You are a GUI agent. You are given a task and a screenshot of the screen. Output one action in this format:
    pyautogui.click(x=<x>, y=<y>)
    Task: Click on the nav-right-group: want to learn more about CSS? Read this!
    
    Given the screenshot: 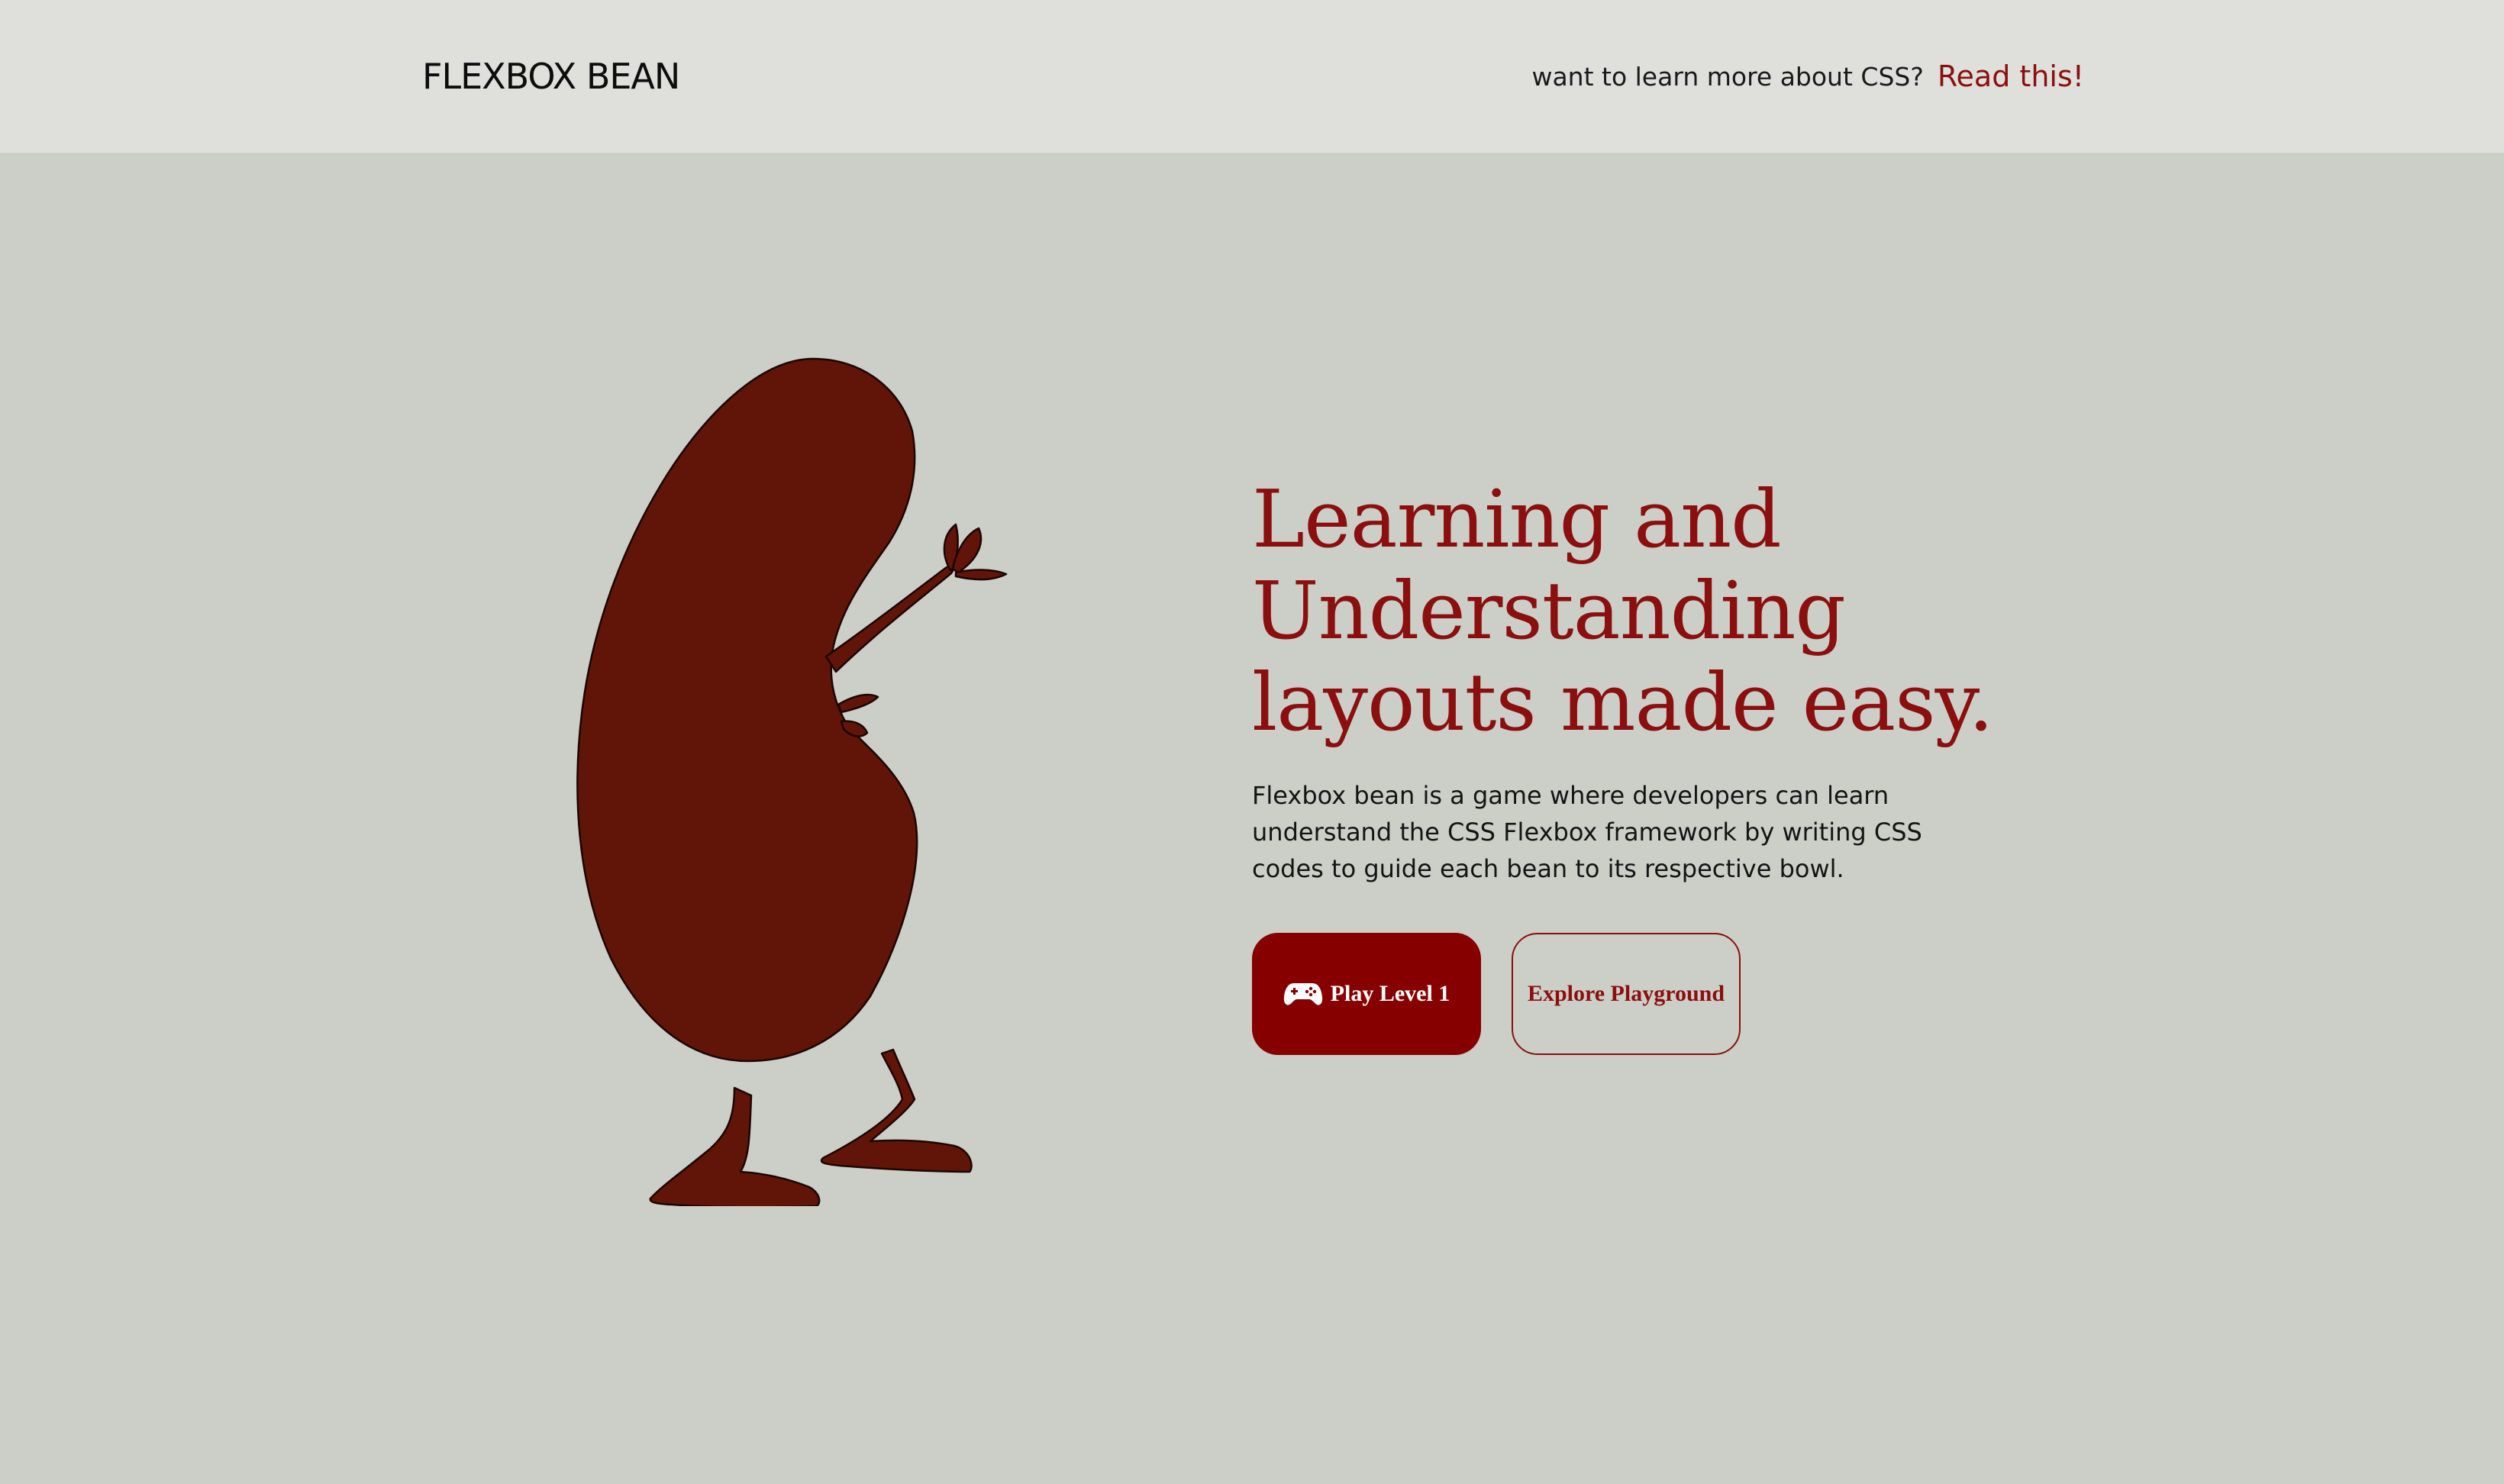 What is the action you would take?
    pyautogui.click(x=1807, y=76)
    